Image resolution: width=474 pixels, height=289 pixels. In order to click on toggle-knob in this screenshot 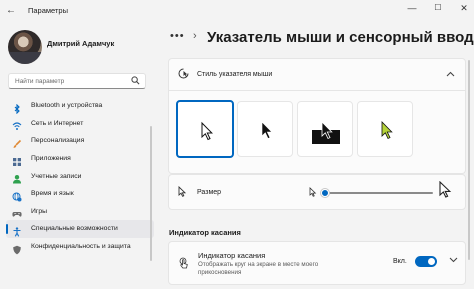, I will do `click(431, 261)`.